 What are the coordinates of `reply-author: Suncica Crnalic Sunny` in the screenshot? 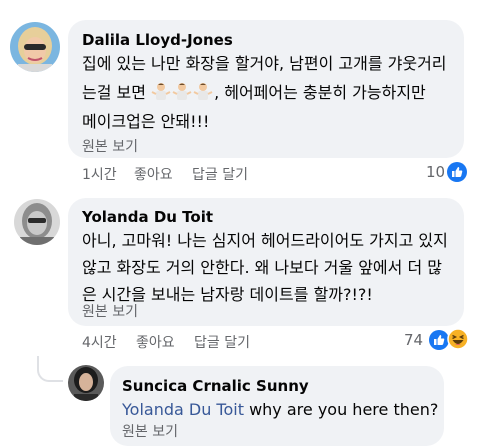 It's located at (215, 386).